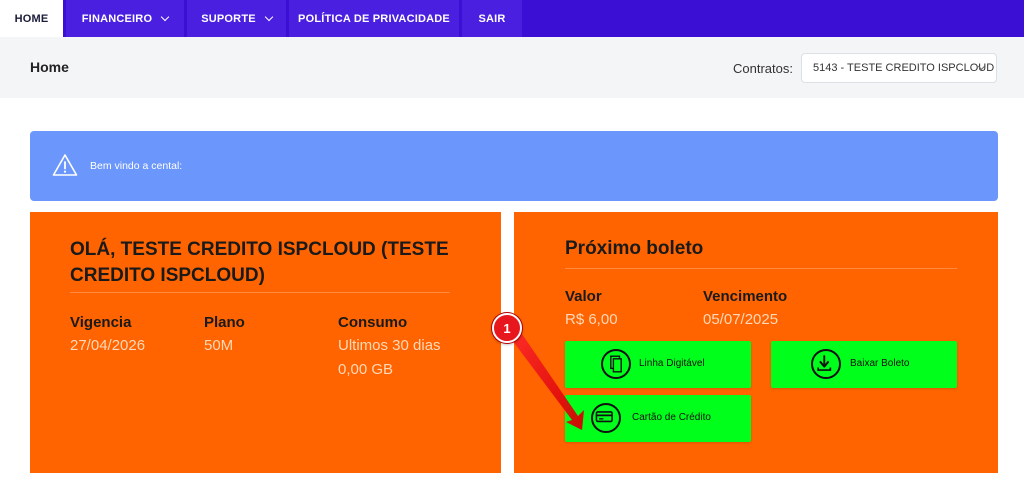 The width and height of the screenshot is (1024, 487). What do you see at coordinates (373, 322) in the screenshot?
I see `consumo-label: Consumo` at bounding box center [373, 322].